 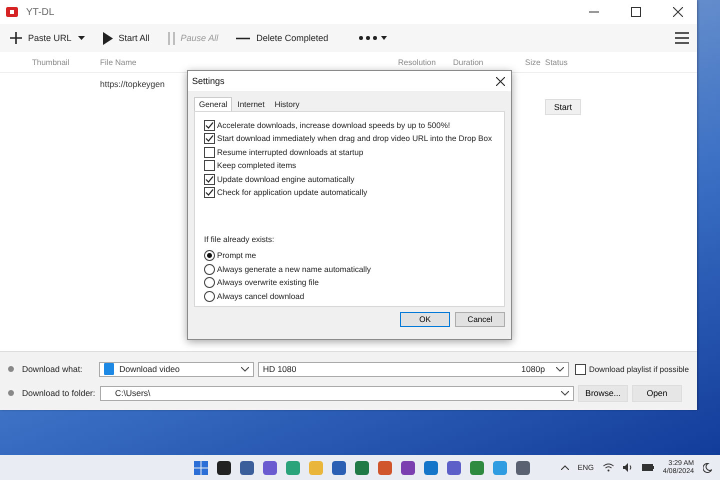 What do you see at coordinates (59, 393) in the screenshot?
I see `download-folder-label: Download to folder:` at bounding box center [59, 393].